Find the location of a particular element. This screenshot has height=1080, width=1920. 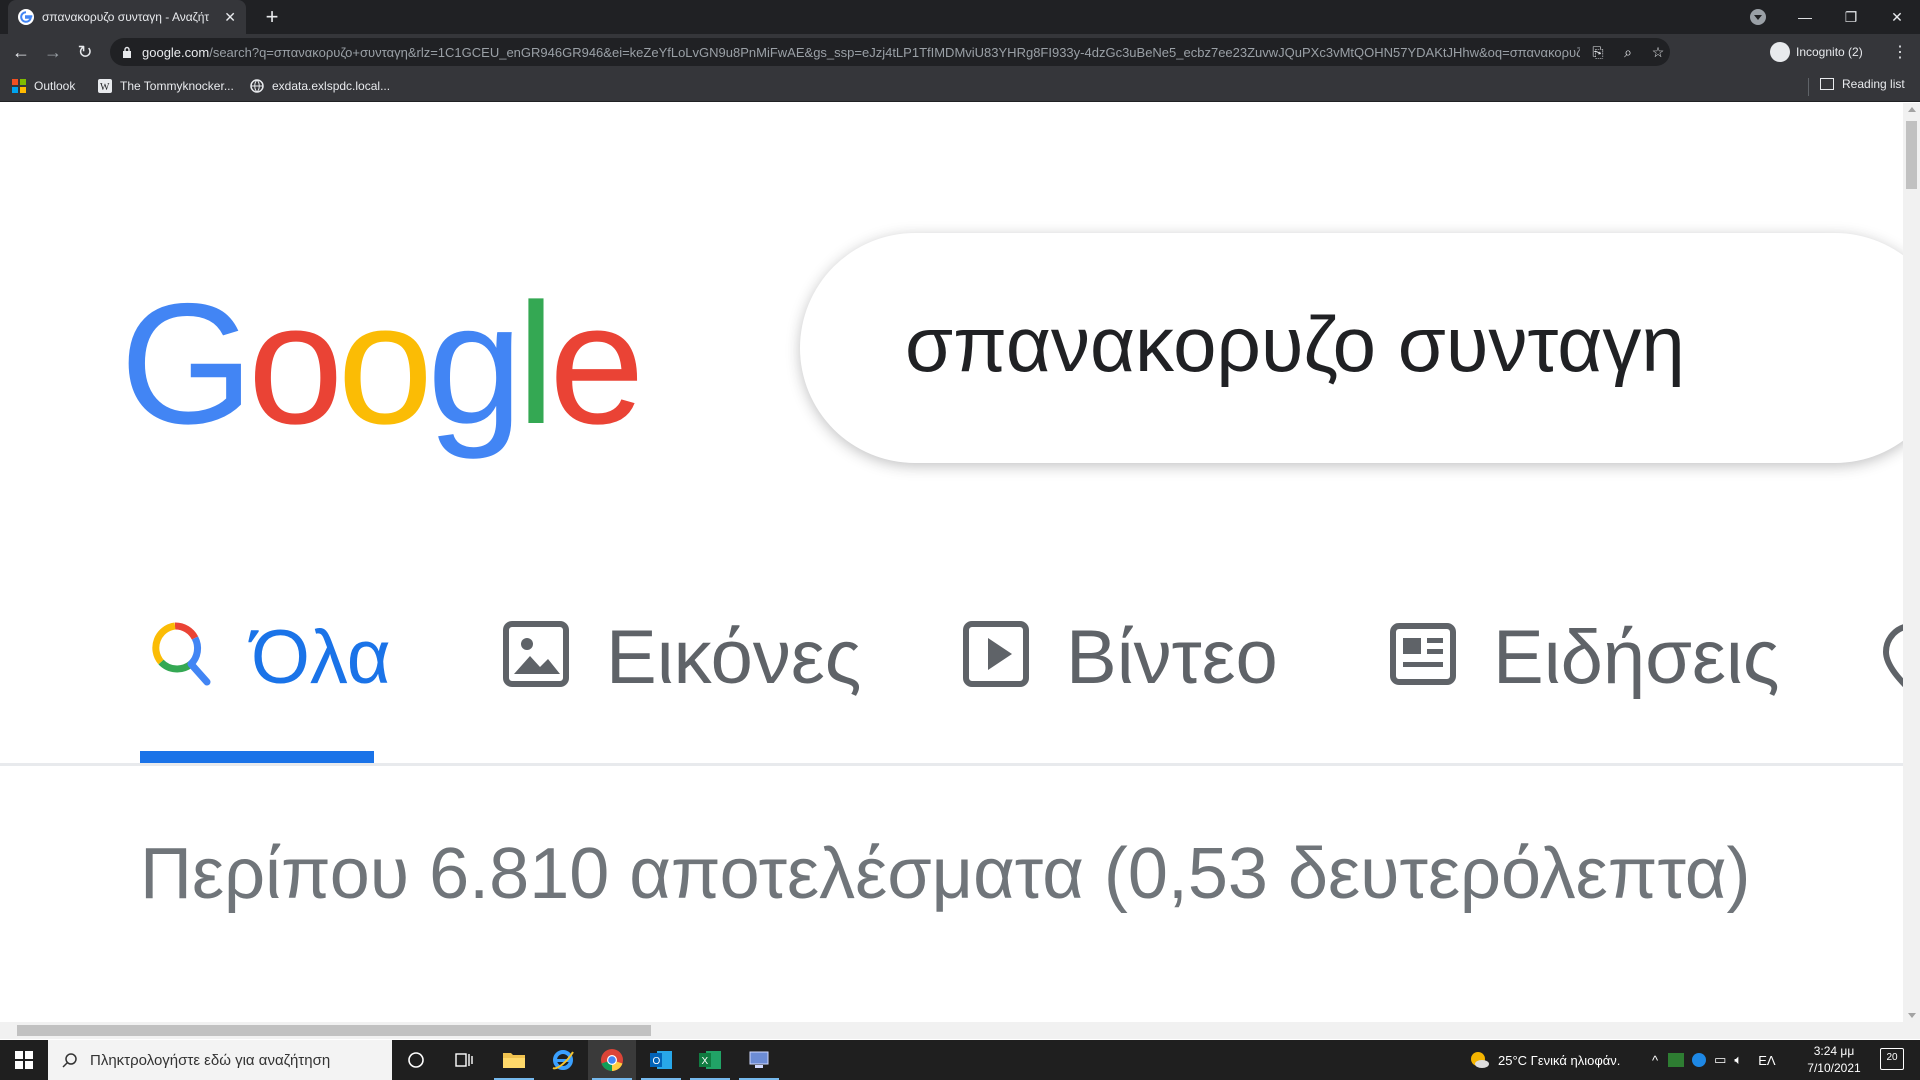

clock-date: 7/10/2021 is located at coordinates (1834, 1068).